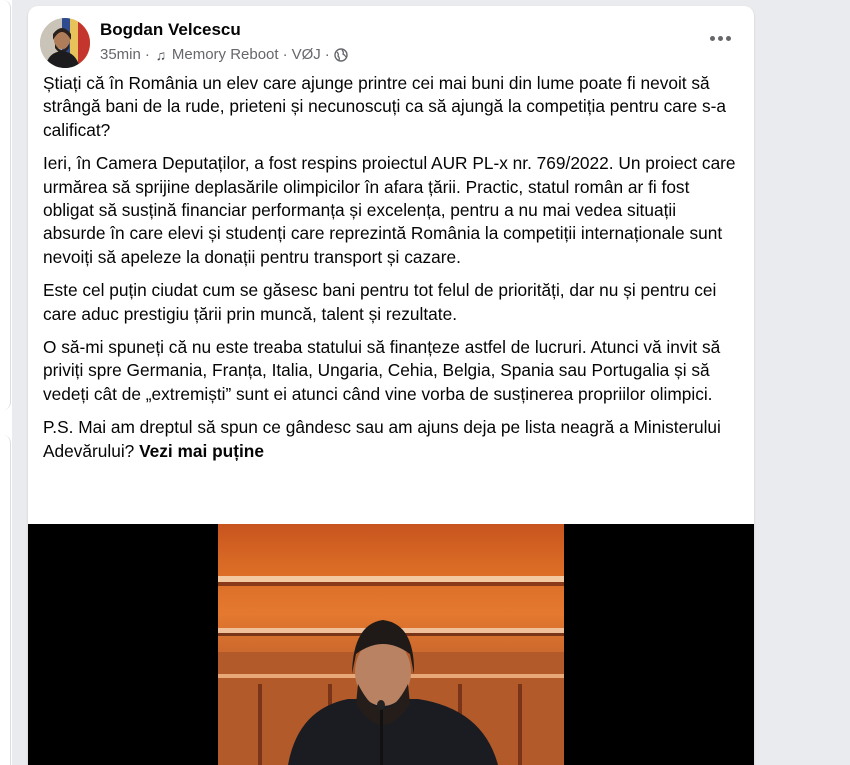 This screenshot has width=850, height=765. What do you see at coordinates (201, 451) in the screenshot?
I see `see-less-link: Vezi mai puține` at bounding box center [201, 451].